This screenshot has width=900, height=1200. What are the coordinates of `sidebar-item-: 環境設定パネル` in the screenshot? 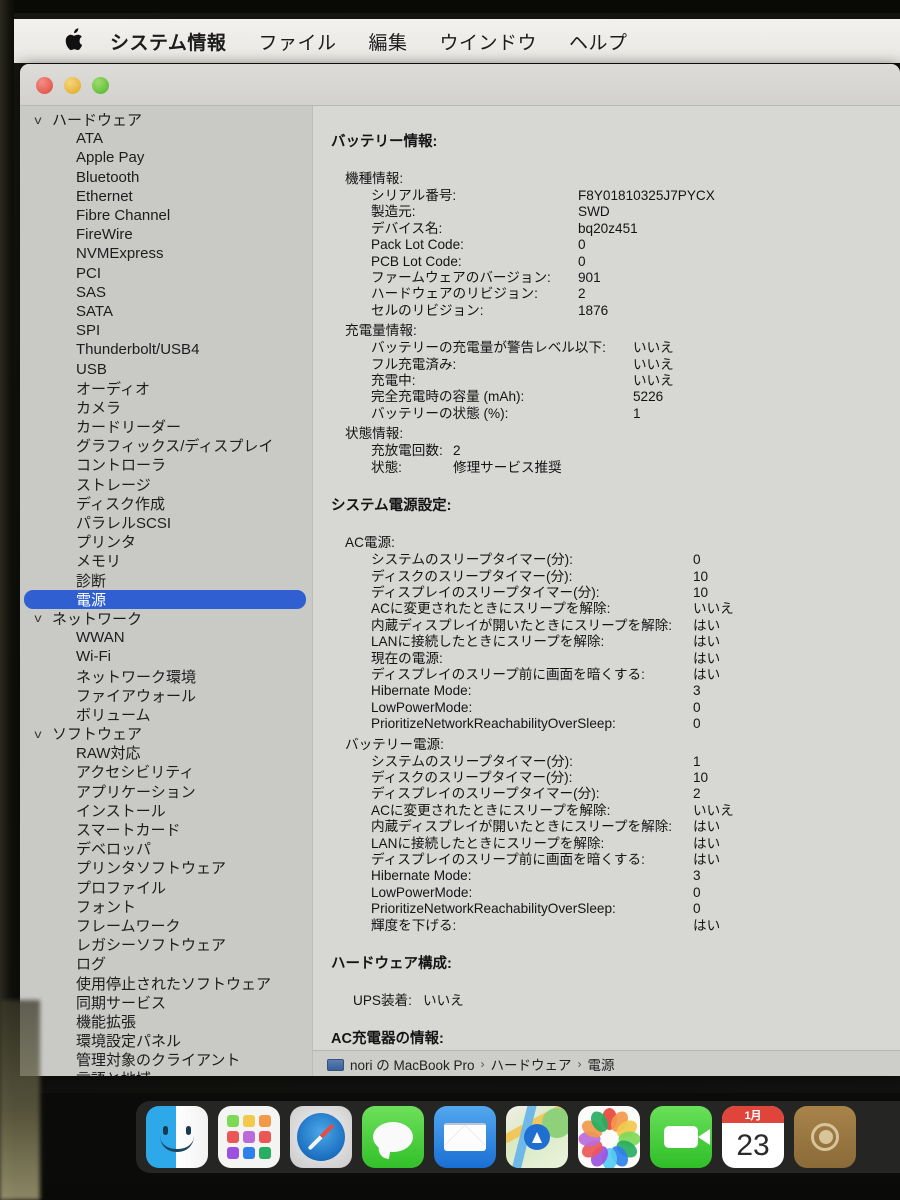 It's located at (166, 1040).